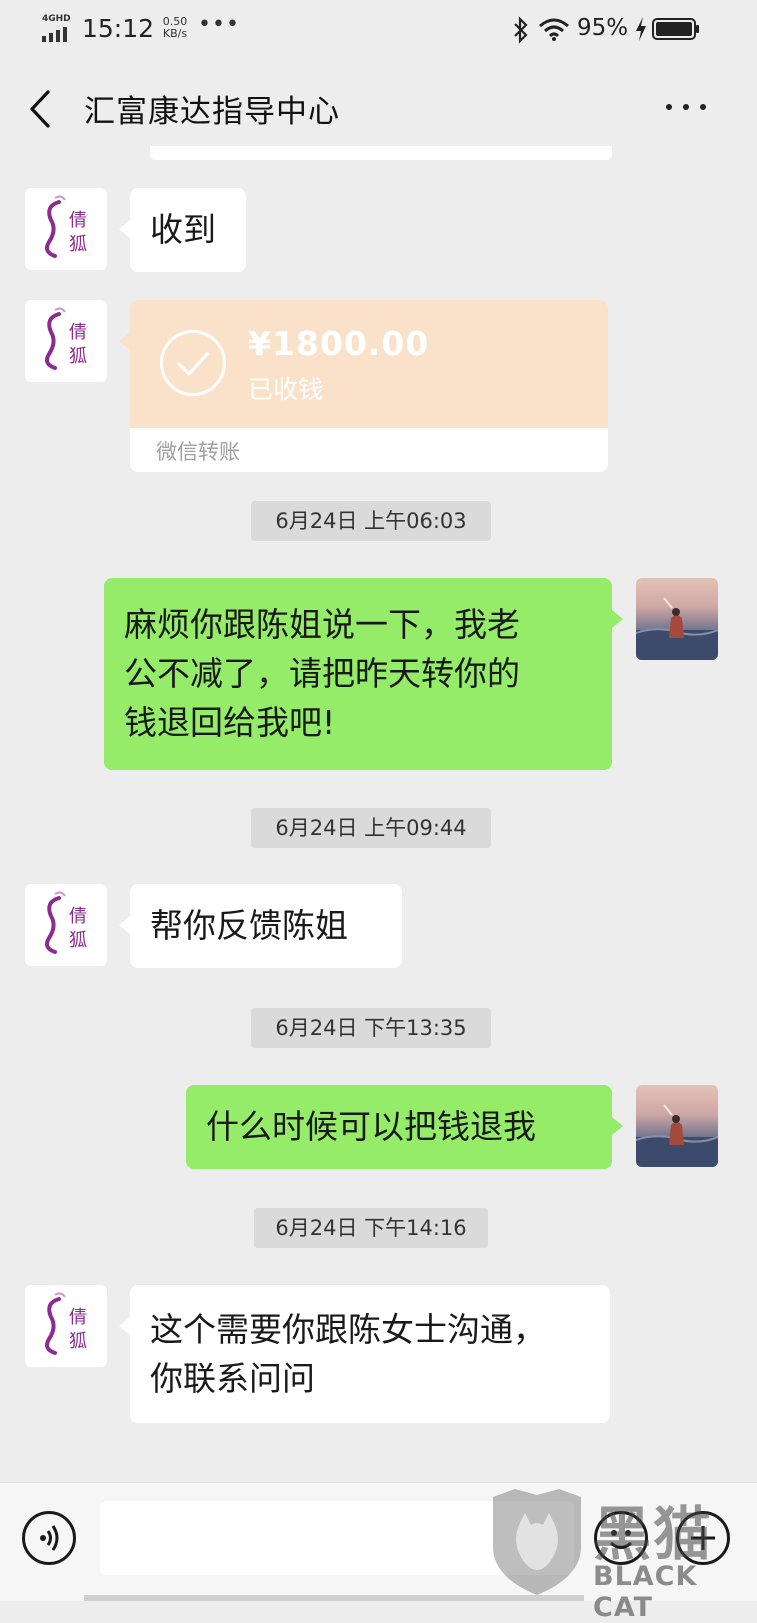 This screenshot has height=1623, width=757. What do you see at coordinates (378, 30) in the screenshot?
I see `status-bar: 4GHD 15:12 0.50 KB/s ••• 95%` at bounding box center [378, 30].